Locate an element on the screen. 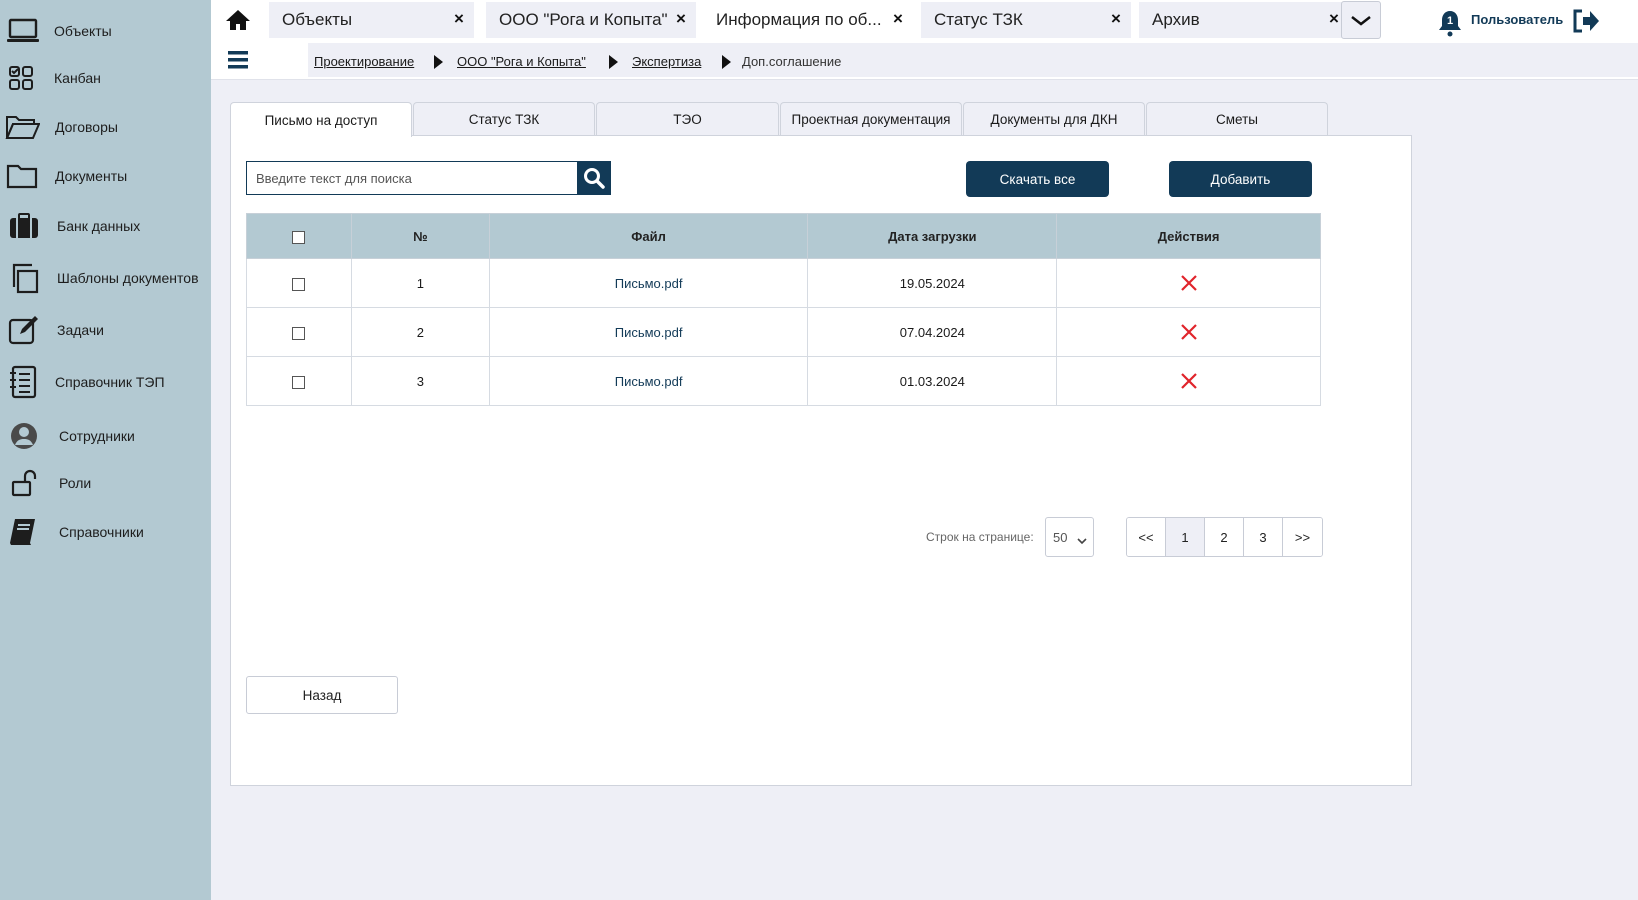 The image size is (1638, 900). notification-count: 1 is located at coordinates (1450, 21).